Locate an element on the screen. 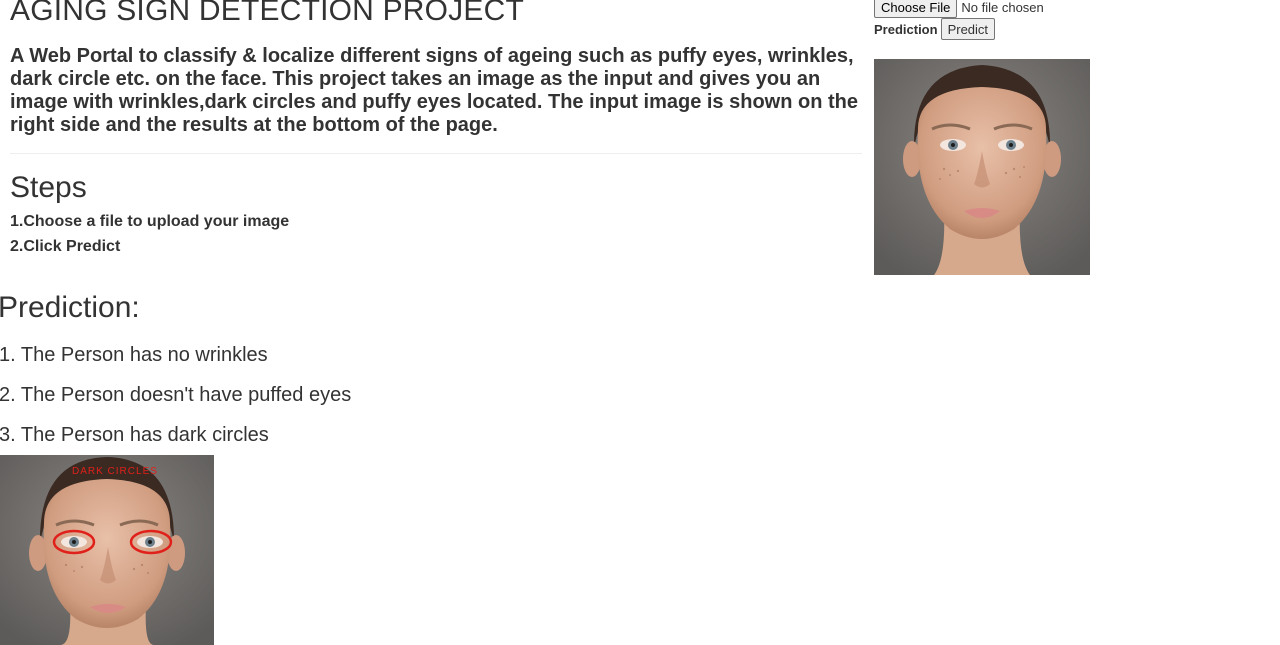 The image size is (1280, 645). face-photo-graphic is located at coordinates (982, 167).